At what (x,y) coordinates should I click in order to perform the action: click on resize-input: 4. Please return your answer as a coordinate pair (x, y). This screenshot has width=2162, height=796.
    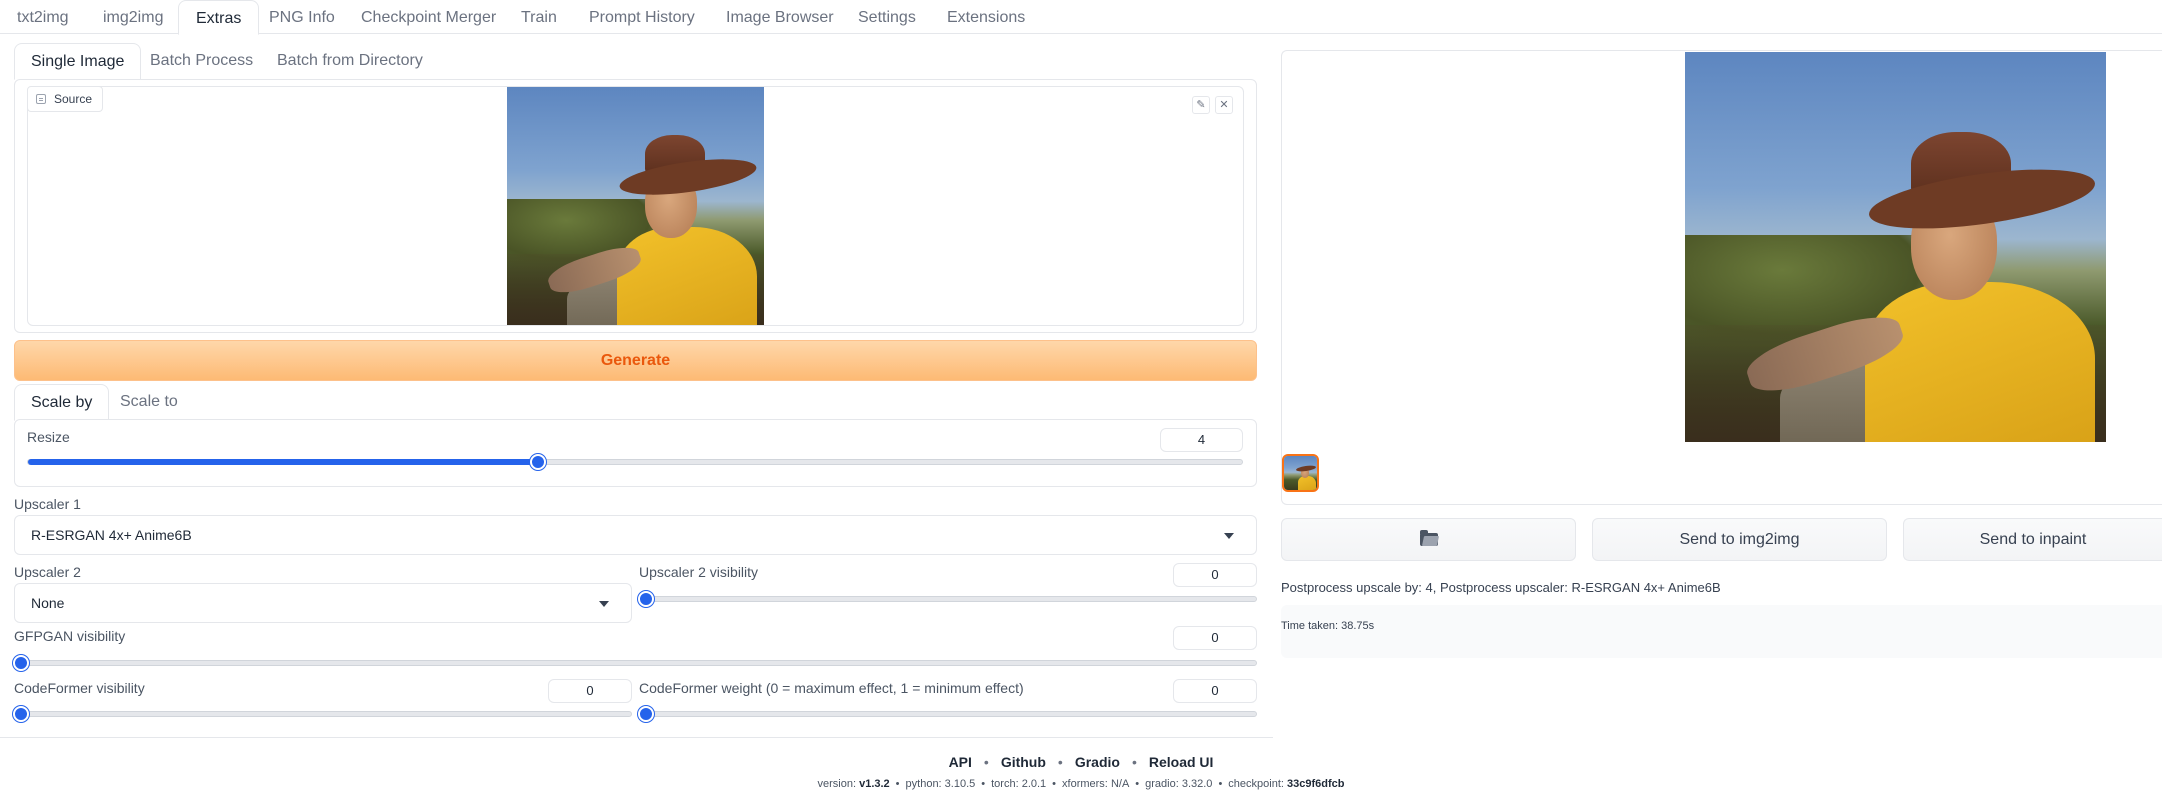
    Looking at the image, I should click on (1201, 440).